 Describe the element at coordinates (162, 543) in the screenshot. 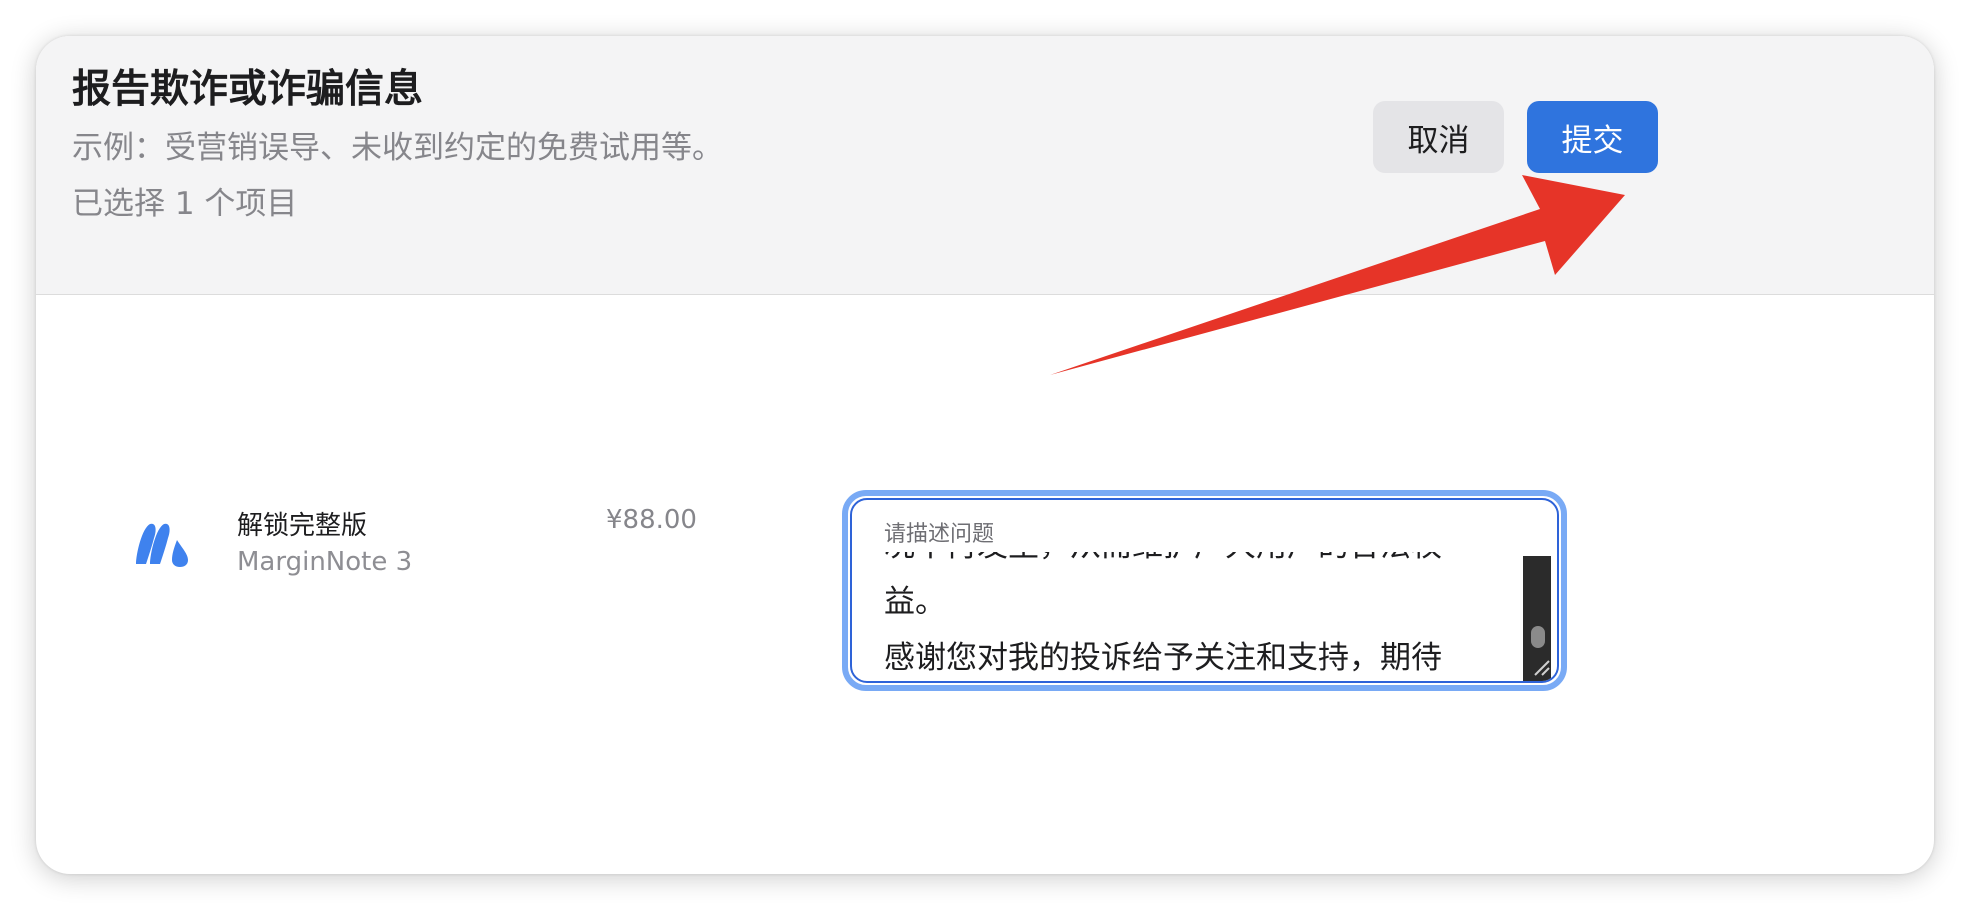

I see `marginnote-app-icon` at that location.